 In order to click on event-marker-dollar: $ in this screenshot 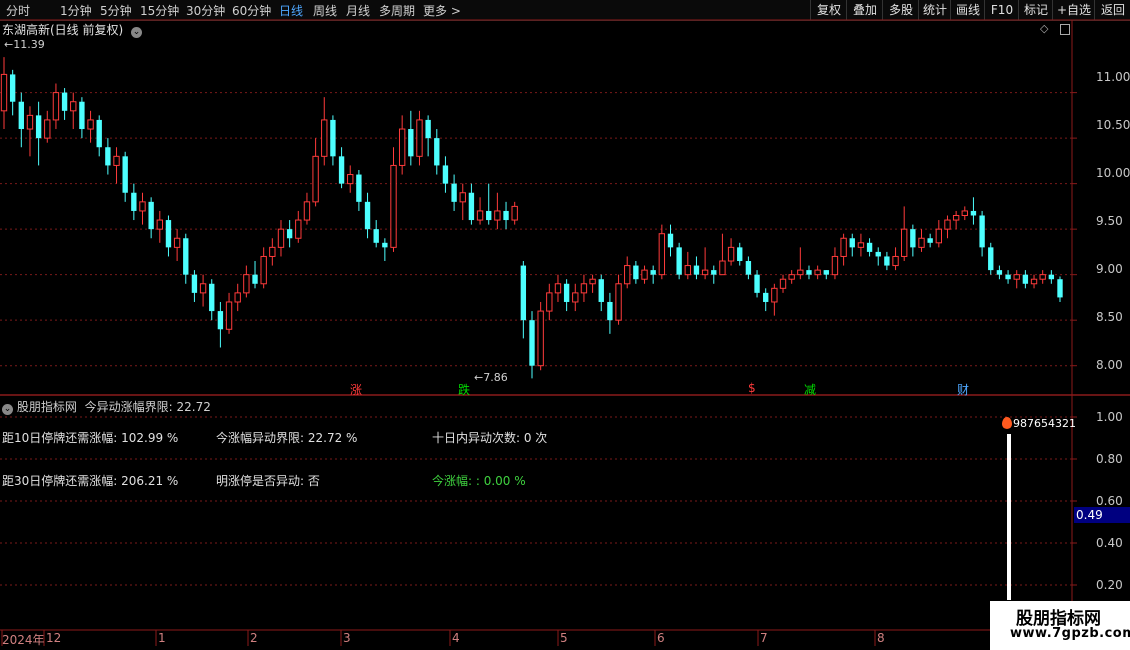, I will do `click(752, 388)`.